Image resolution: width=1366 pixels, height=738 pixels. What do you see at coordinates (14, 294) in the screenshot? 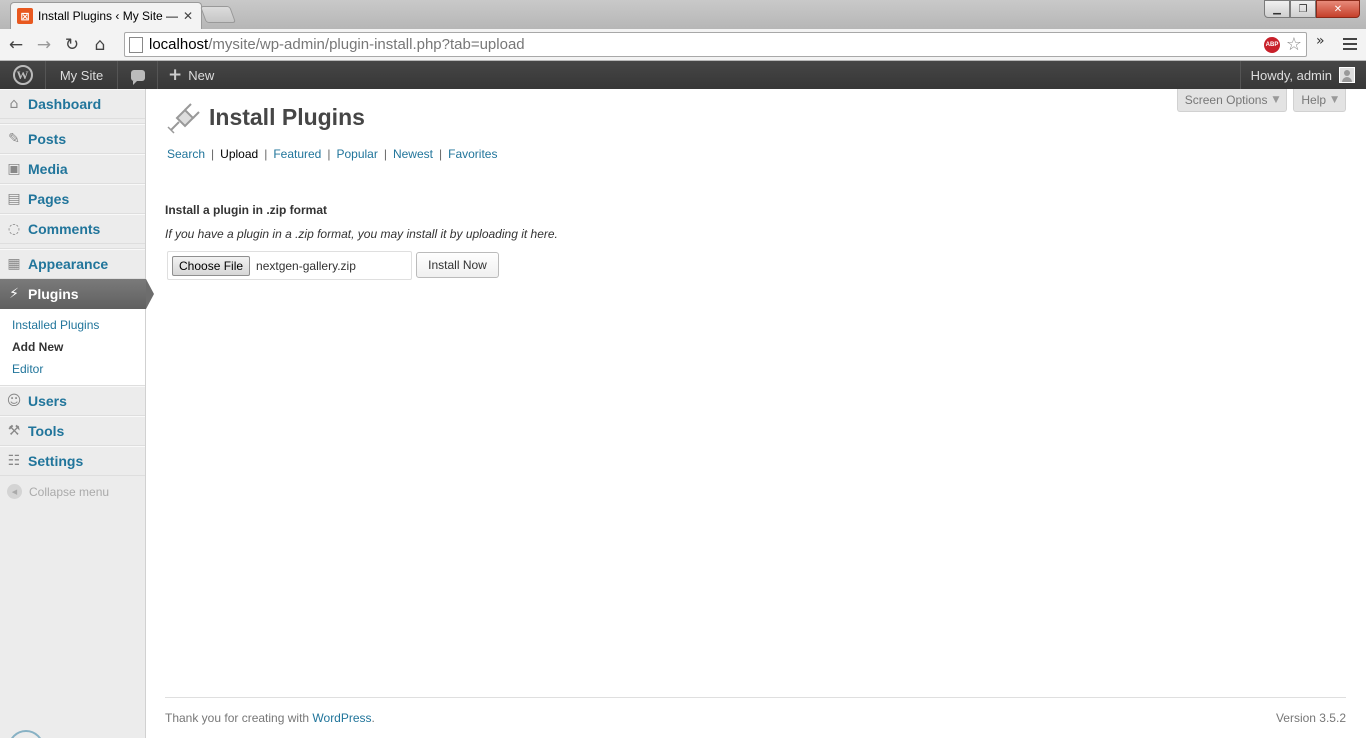
I see `plug-icon: ⚡` at bounding box center [14, 294].